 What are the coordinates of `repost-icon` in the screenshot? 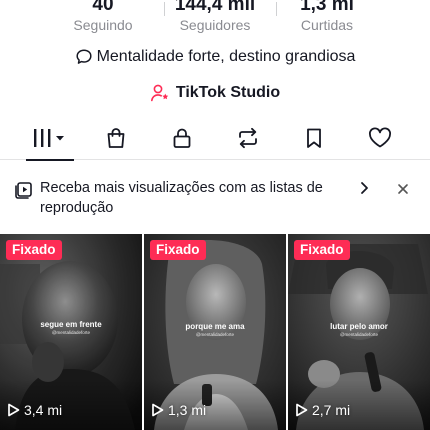 It's located at (248, 138).